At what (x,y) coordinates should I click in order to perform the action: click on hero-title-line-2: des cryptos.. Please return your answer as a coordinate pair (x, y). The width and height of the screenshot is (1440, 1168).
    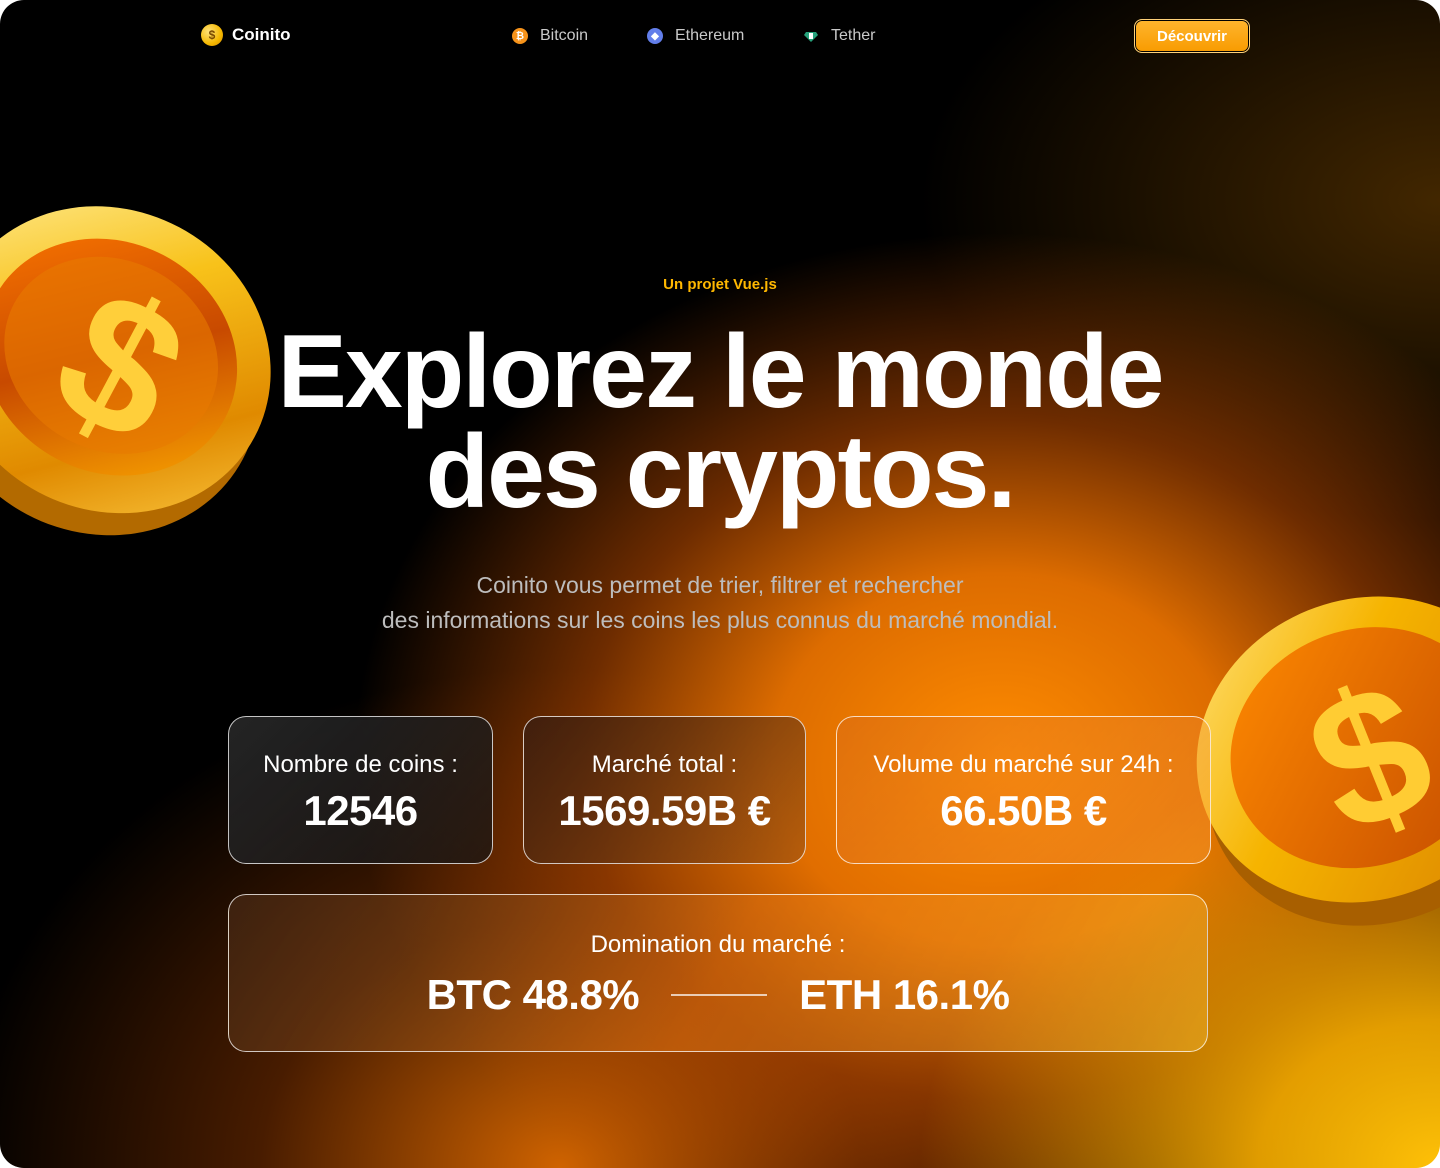
    Looking at the image, I should click on (721, 472).